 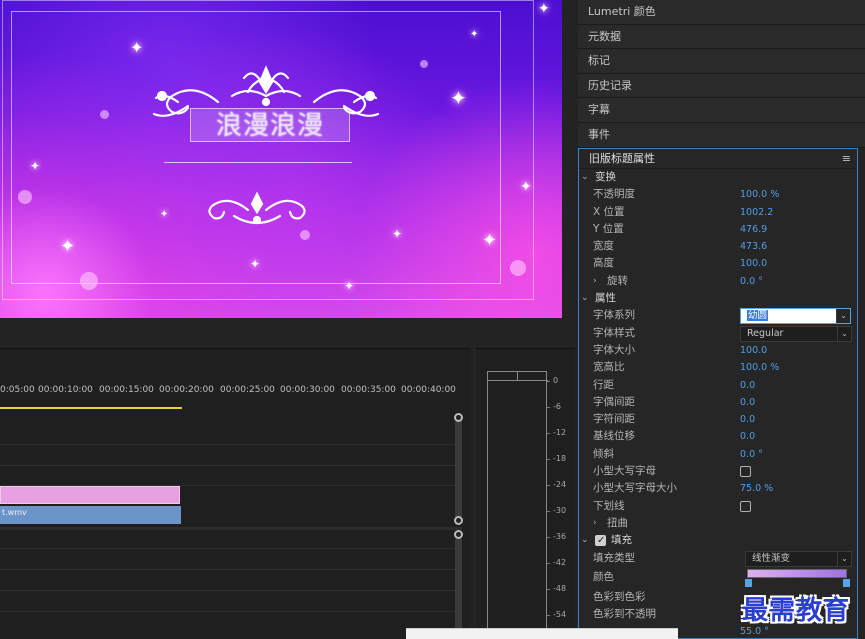 What do you see at coordinates (796, 333) in the screenshot?
I see `font-style-dropdown: Regular ⌄` at bounding box center [796, 333].